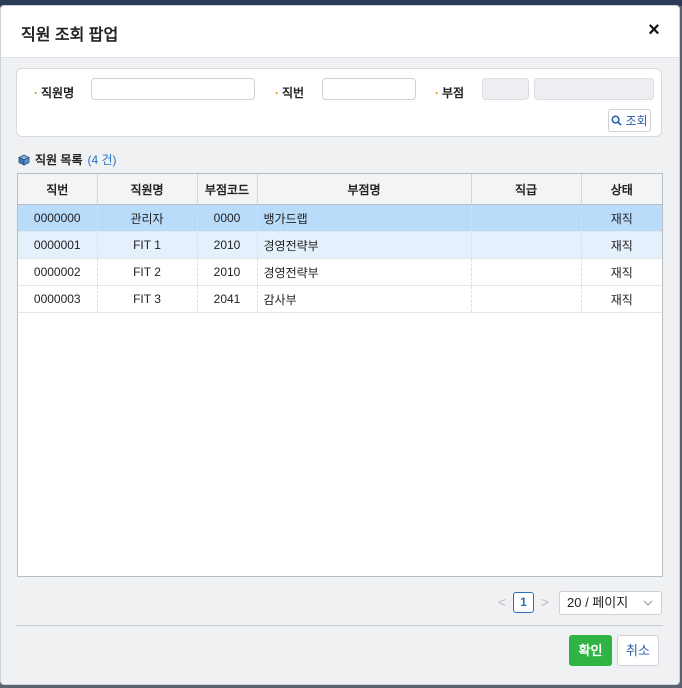 The width and height of the screenshot is (682, 688). What do you see at coordinates (364, 299) in the screenshot?
I see `cell-dept-name: 감사부` at bounding box center [364, 299].